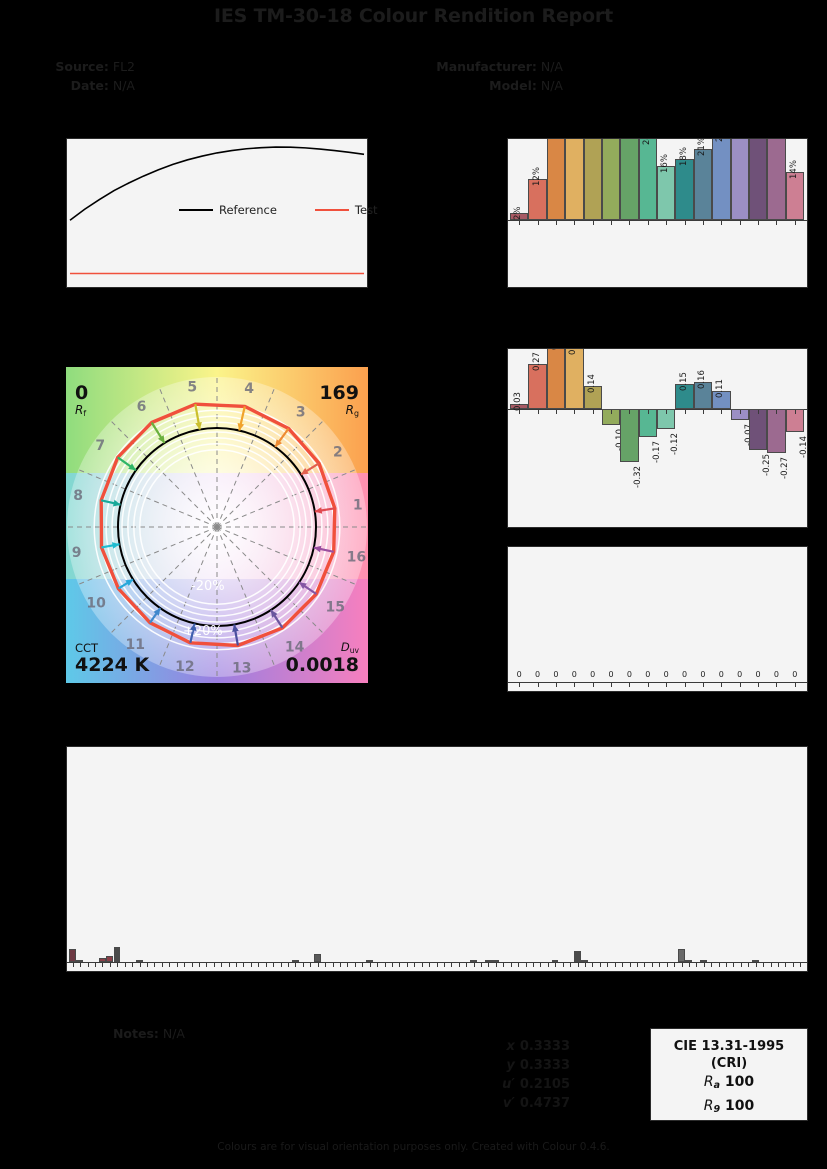 The width and height of the screenshot is (827, 1169). I want to click on cri-box: CIE 13.31-1995 (CRI) Ra 100 R9 100, so click(729, 1074).